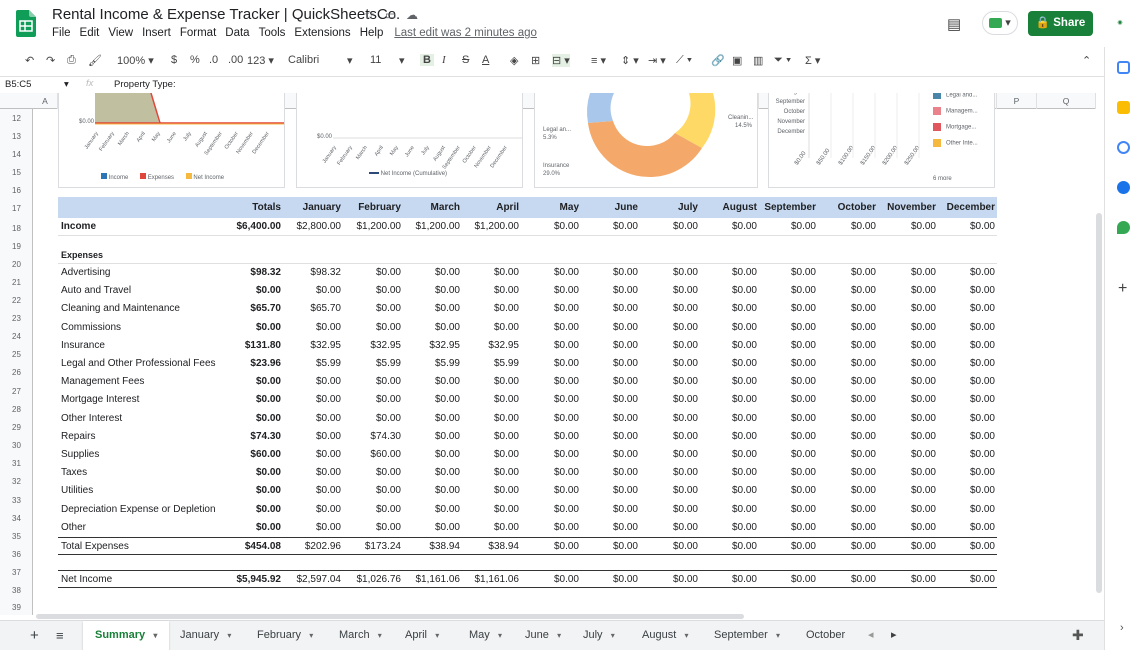 The width and height of the screenshot is (1140, 650). I want to click on explore-icon: ✚, so click(1078, 635).